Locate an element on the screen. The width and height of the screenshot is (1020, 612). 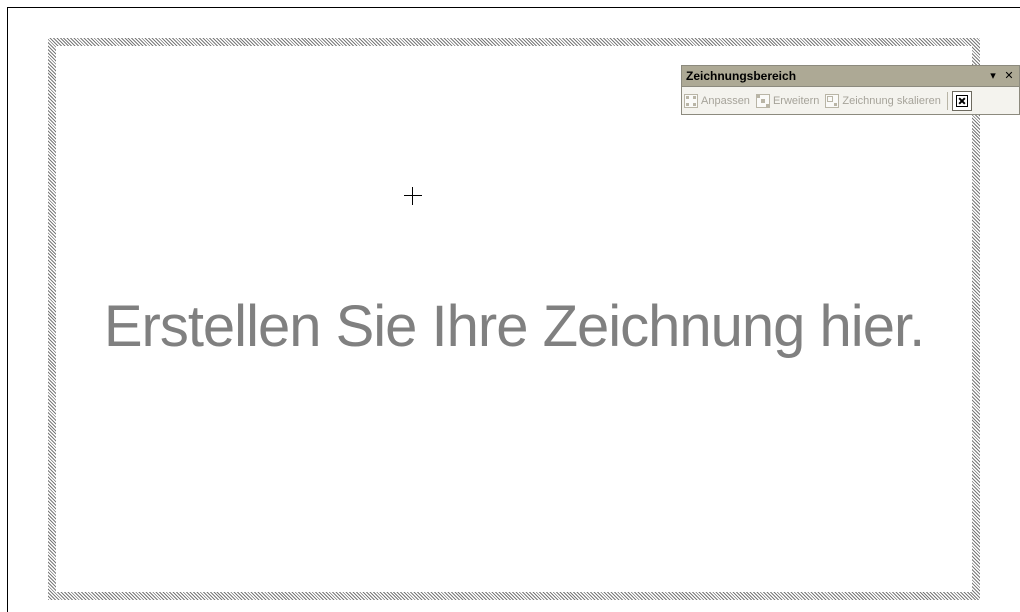
toolbar-title-bar: Zeichnungsbereich ▾ ✕ is located at coordinates (850, 76).